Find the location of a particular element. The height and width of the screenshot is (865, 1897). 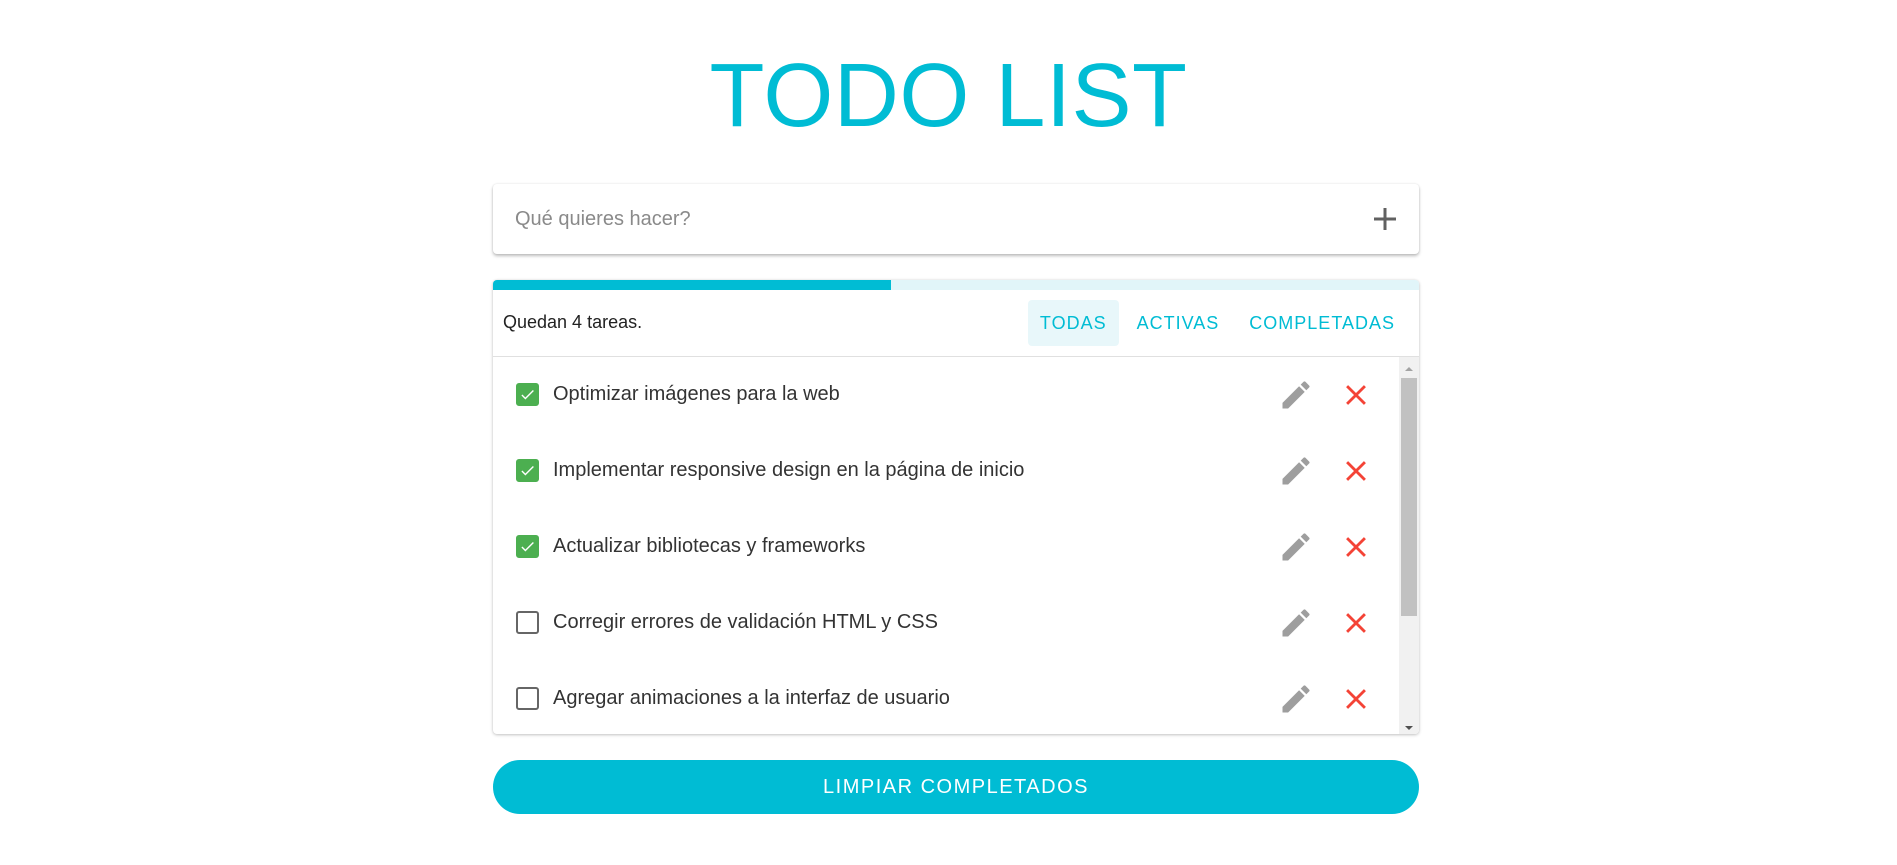

list-scrollbar is located at coordinates (1409, 545).